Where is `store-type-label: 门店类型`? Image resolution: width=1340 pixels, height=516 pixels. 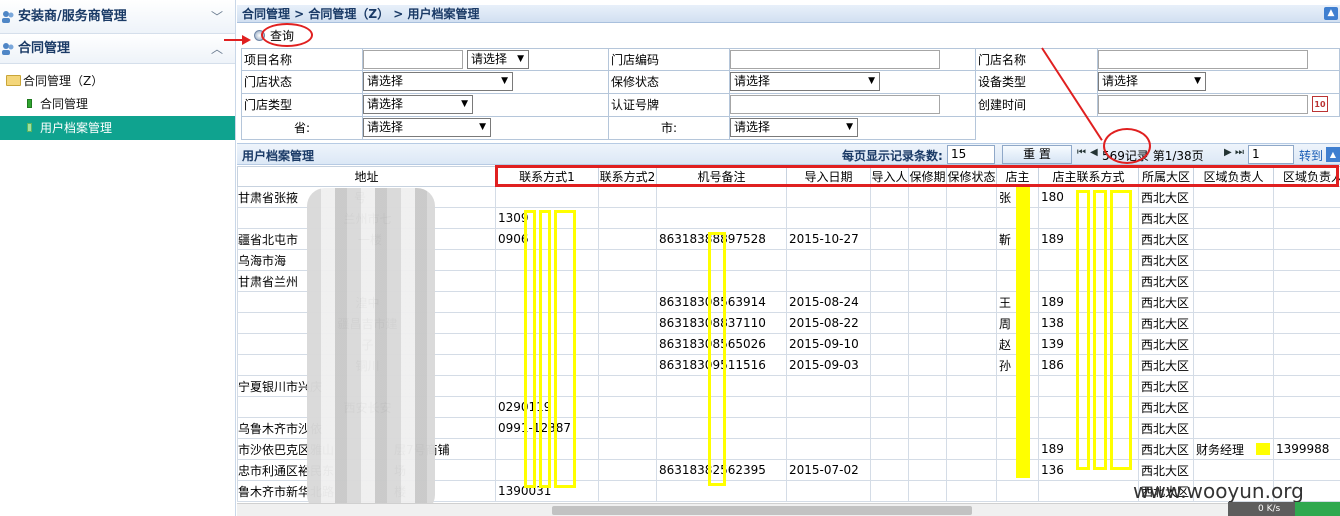
store-type-label: 门店类型 is located at coordinates (302, 105).